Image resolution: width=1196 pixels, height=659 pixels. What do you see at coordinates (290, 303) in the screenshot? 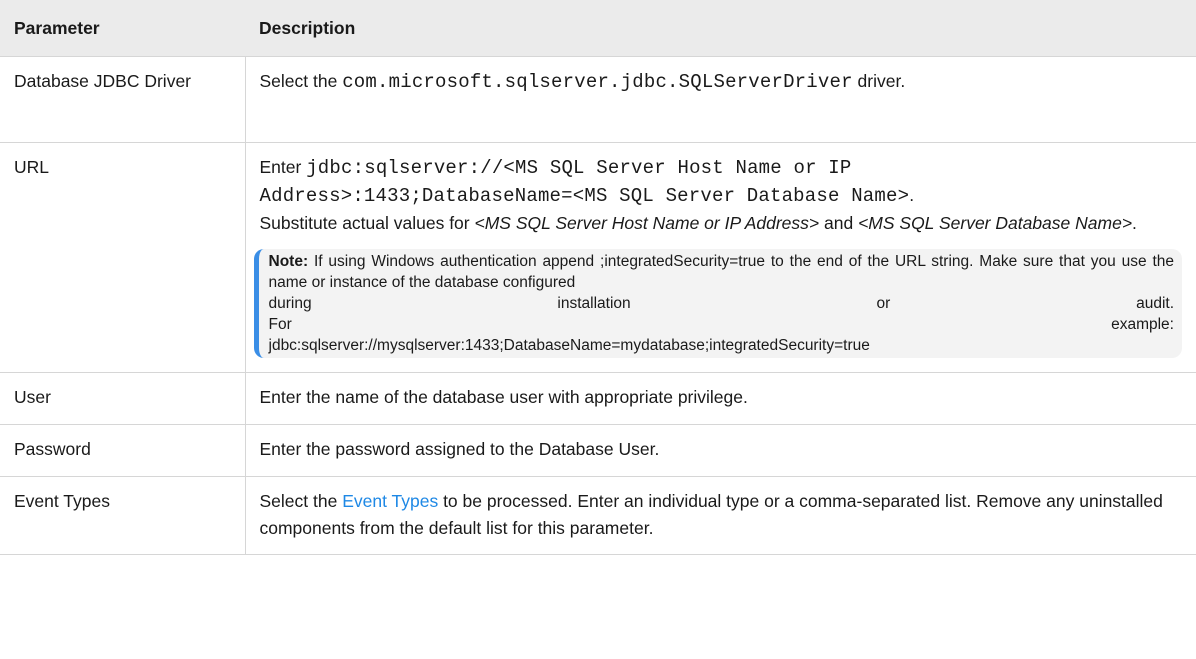
I see `note-word: during` at bounding box center [290, 303].